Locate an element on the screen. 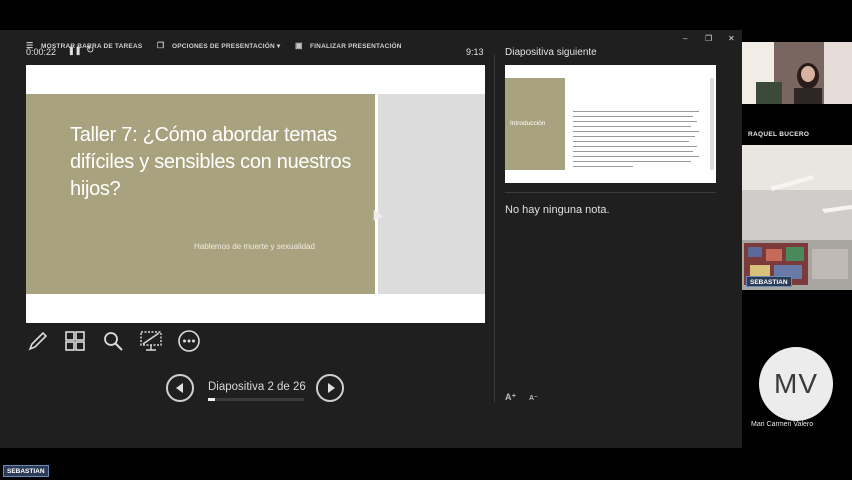 The height and width of the screenshot is (480, 852). slide-side-panel is located at coordinates (430, 194).